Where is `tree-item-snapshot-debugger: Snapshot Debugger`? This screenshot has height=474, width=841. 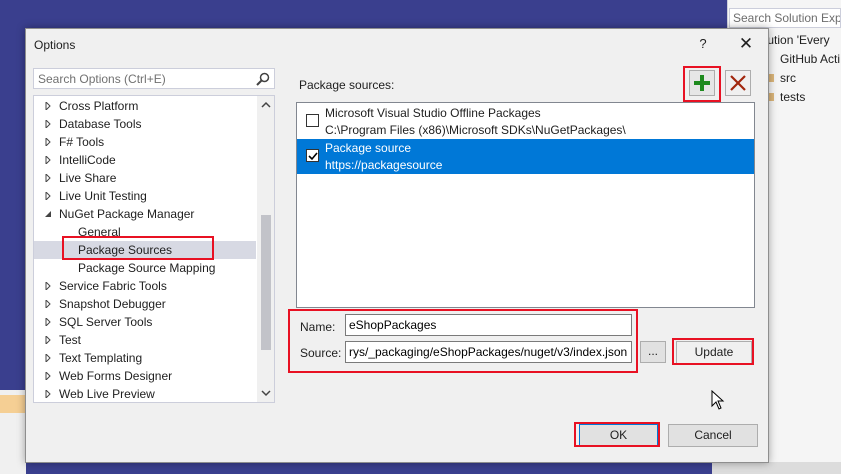 tree-item-snapshot-debugger: Snapshot Debugger is located at coordinates (145, 304).